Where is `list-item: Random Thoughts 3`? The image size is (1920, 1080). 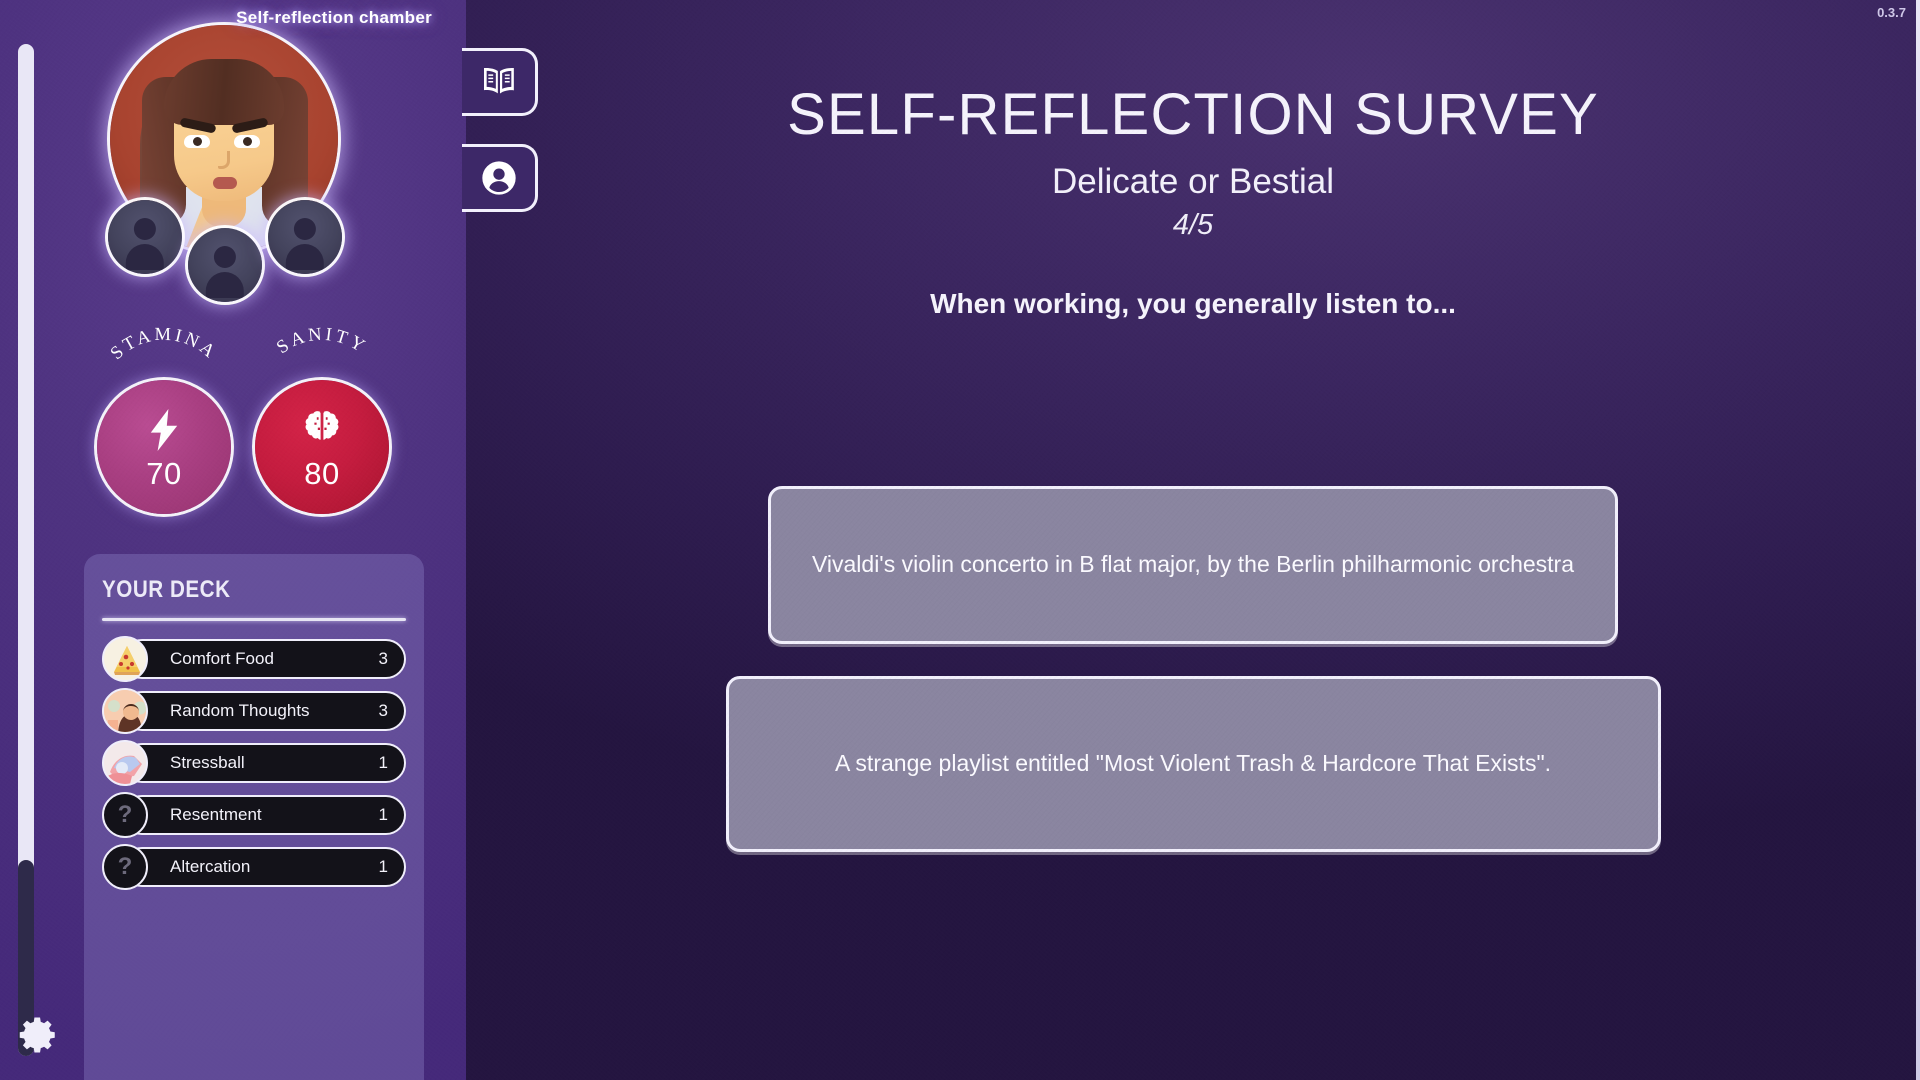
list-item: Random Thoughts 3 is located at coordinates (254, 711).